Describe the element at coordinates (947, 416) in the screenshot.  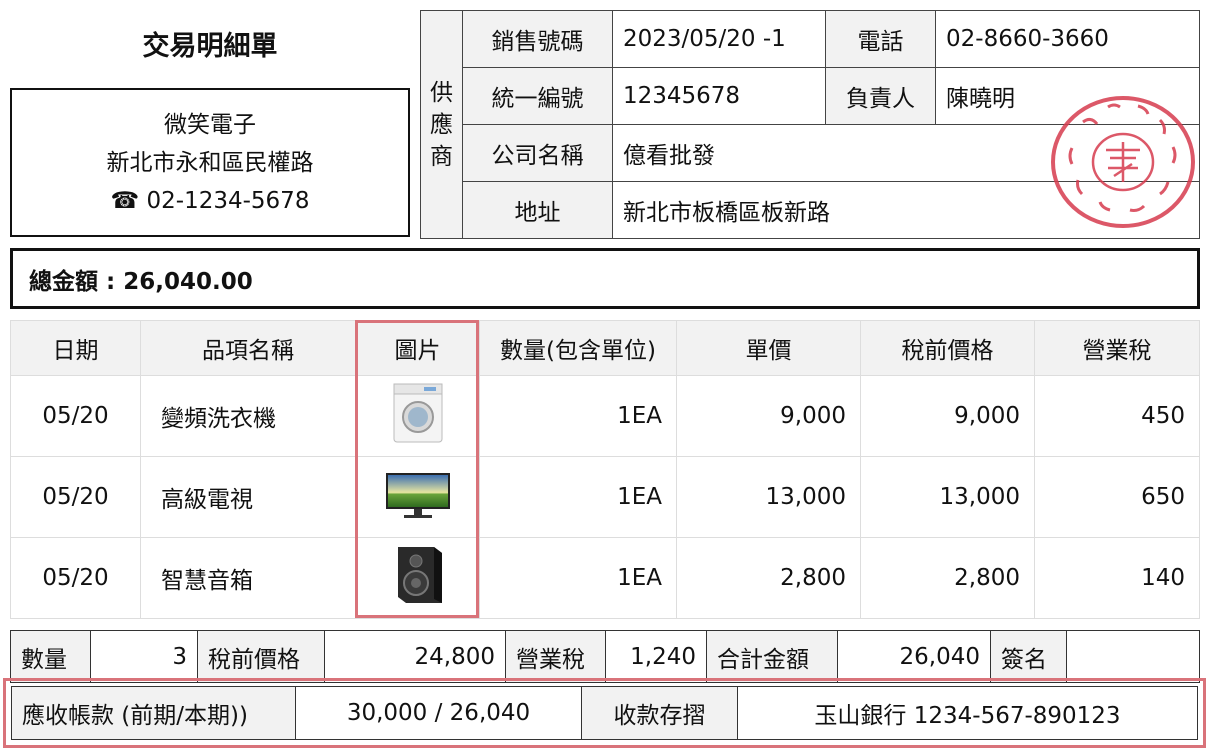
I see `row-pretax: 9,000` at that location.